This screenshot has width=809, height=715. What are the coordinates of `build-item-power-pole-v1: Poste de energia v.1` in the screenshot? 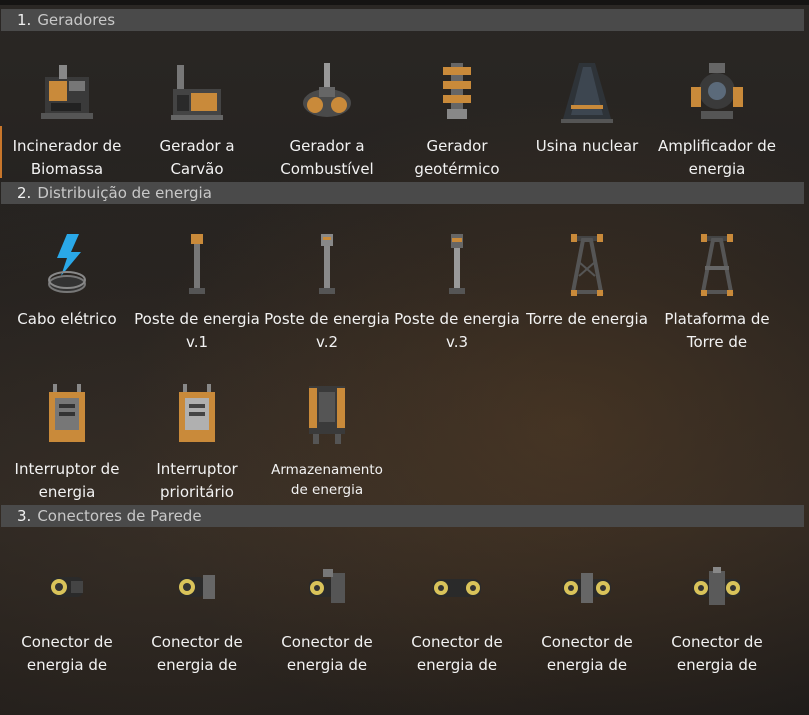 It's located at (197, 292).